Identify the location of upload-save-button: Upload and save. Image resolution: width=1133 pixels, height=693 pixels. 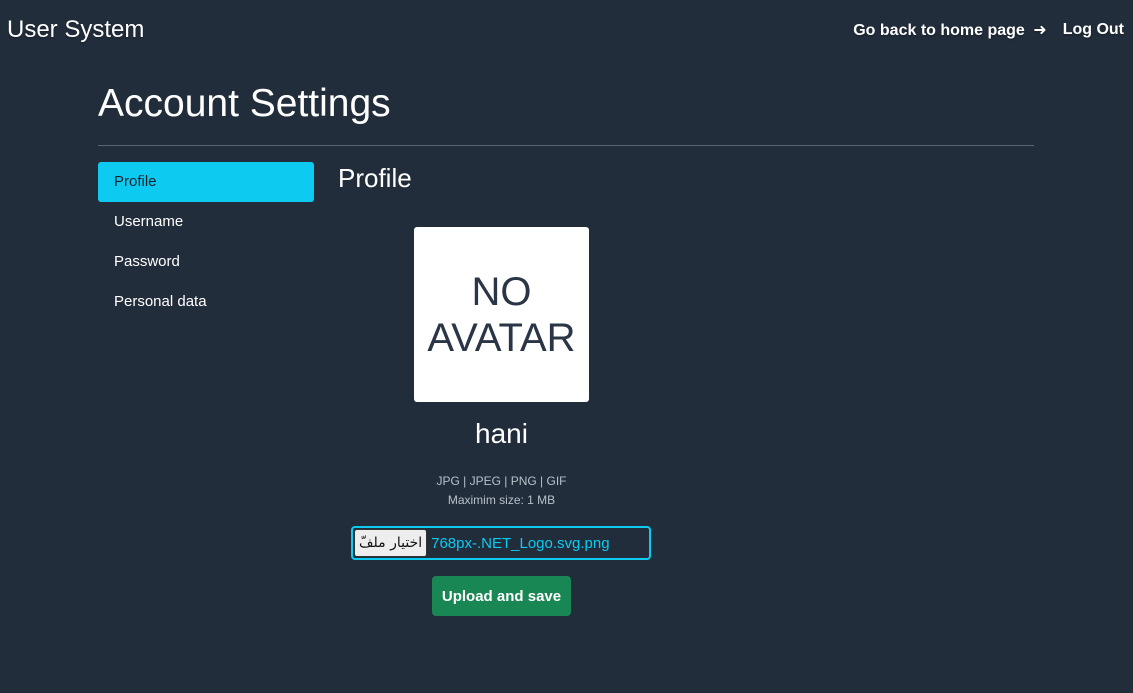
(501, 596).